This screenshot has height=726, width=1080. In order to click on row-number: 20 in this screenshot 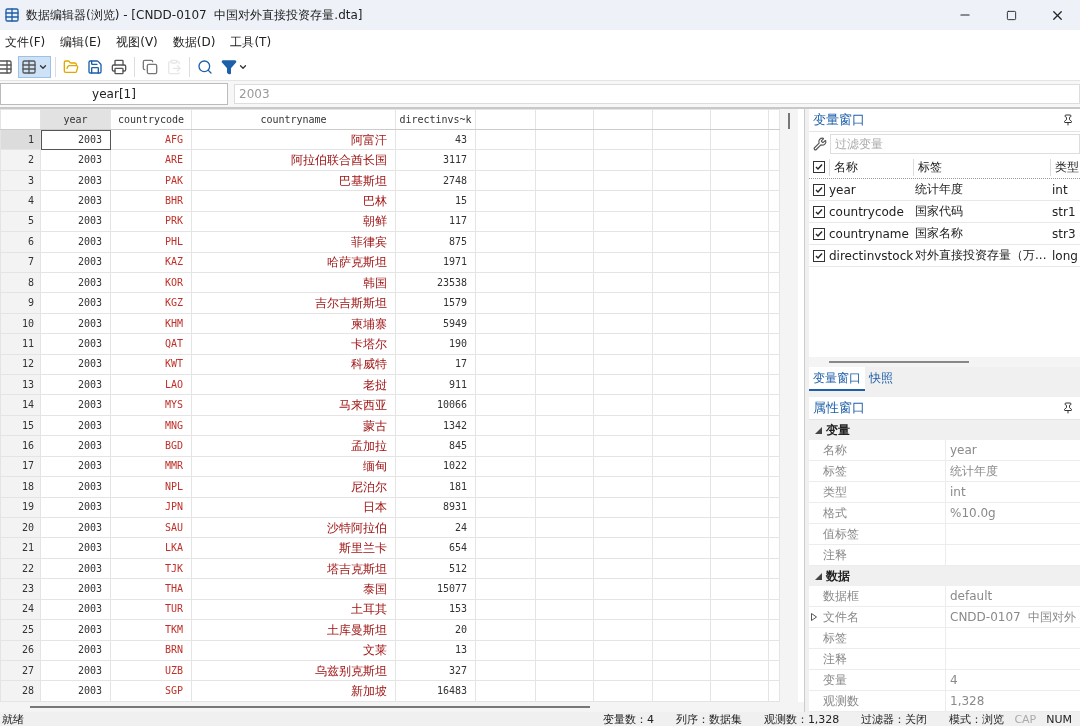, I will do `click(20, 527)`.